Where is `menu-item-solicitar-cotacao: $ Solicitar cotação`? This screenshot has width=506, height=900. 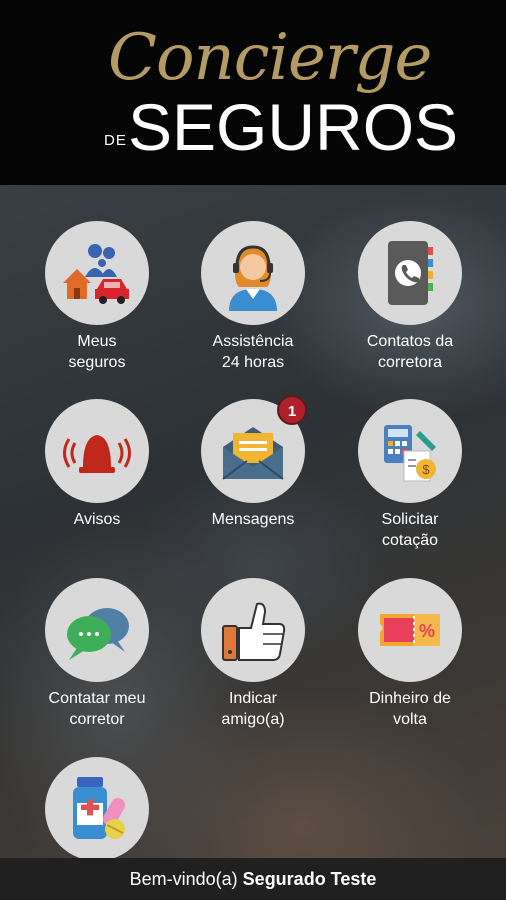 menu-item-solicitar-cotacao: $ Solicitar cotação is located at coordinates (410, 475).